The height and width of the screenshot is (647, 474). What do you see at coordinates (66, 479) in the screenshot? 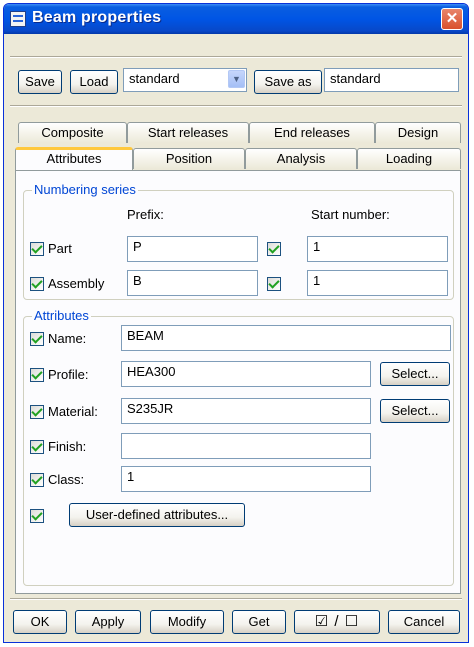
I see `class-label: Class:` at bounding box center [66, 479].